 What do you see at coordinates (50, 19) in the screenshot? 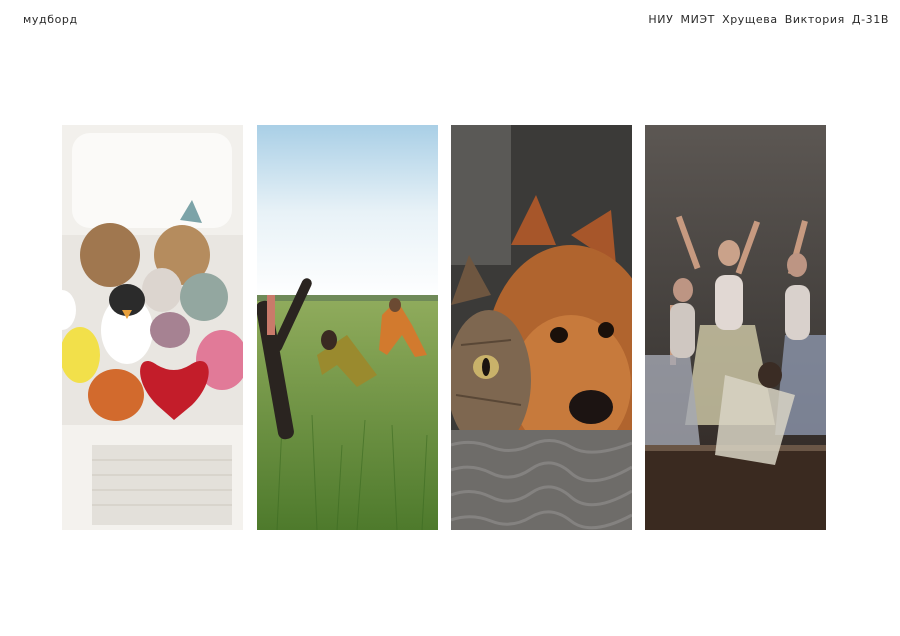
I see `moodboard-title: мудборд` at bounding box center [50, 19].